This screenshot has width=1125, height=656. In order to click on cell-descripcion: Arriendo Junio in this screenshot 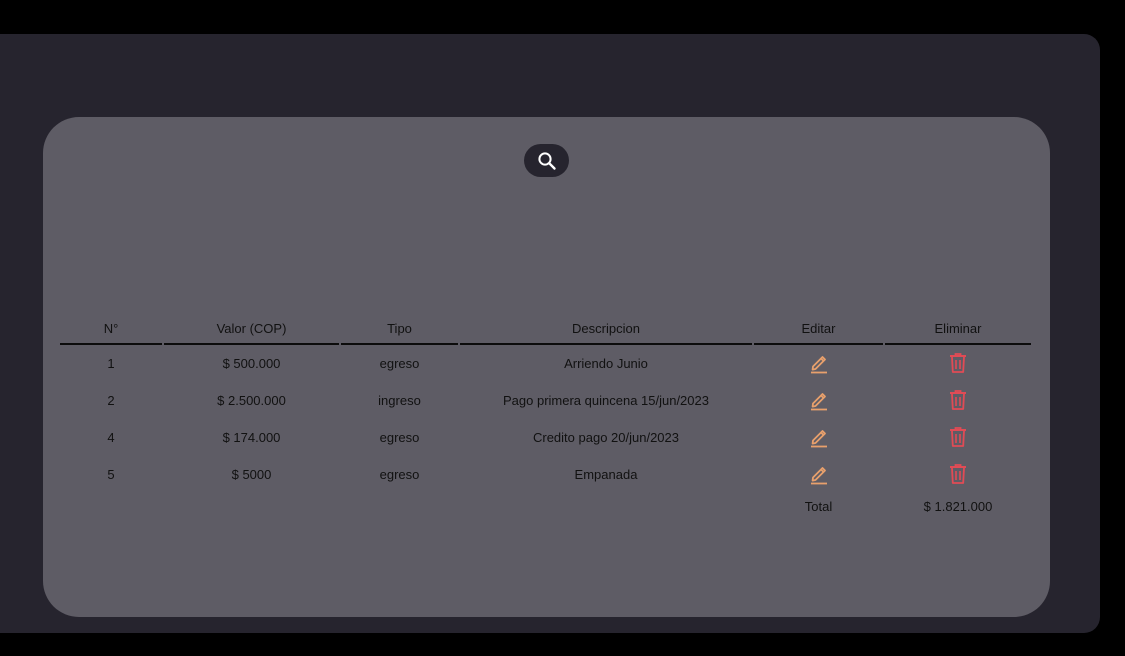, I will do `click(606, 363)`.